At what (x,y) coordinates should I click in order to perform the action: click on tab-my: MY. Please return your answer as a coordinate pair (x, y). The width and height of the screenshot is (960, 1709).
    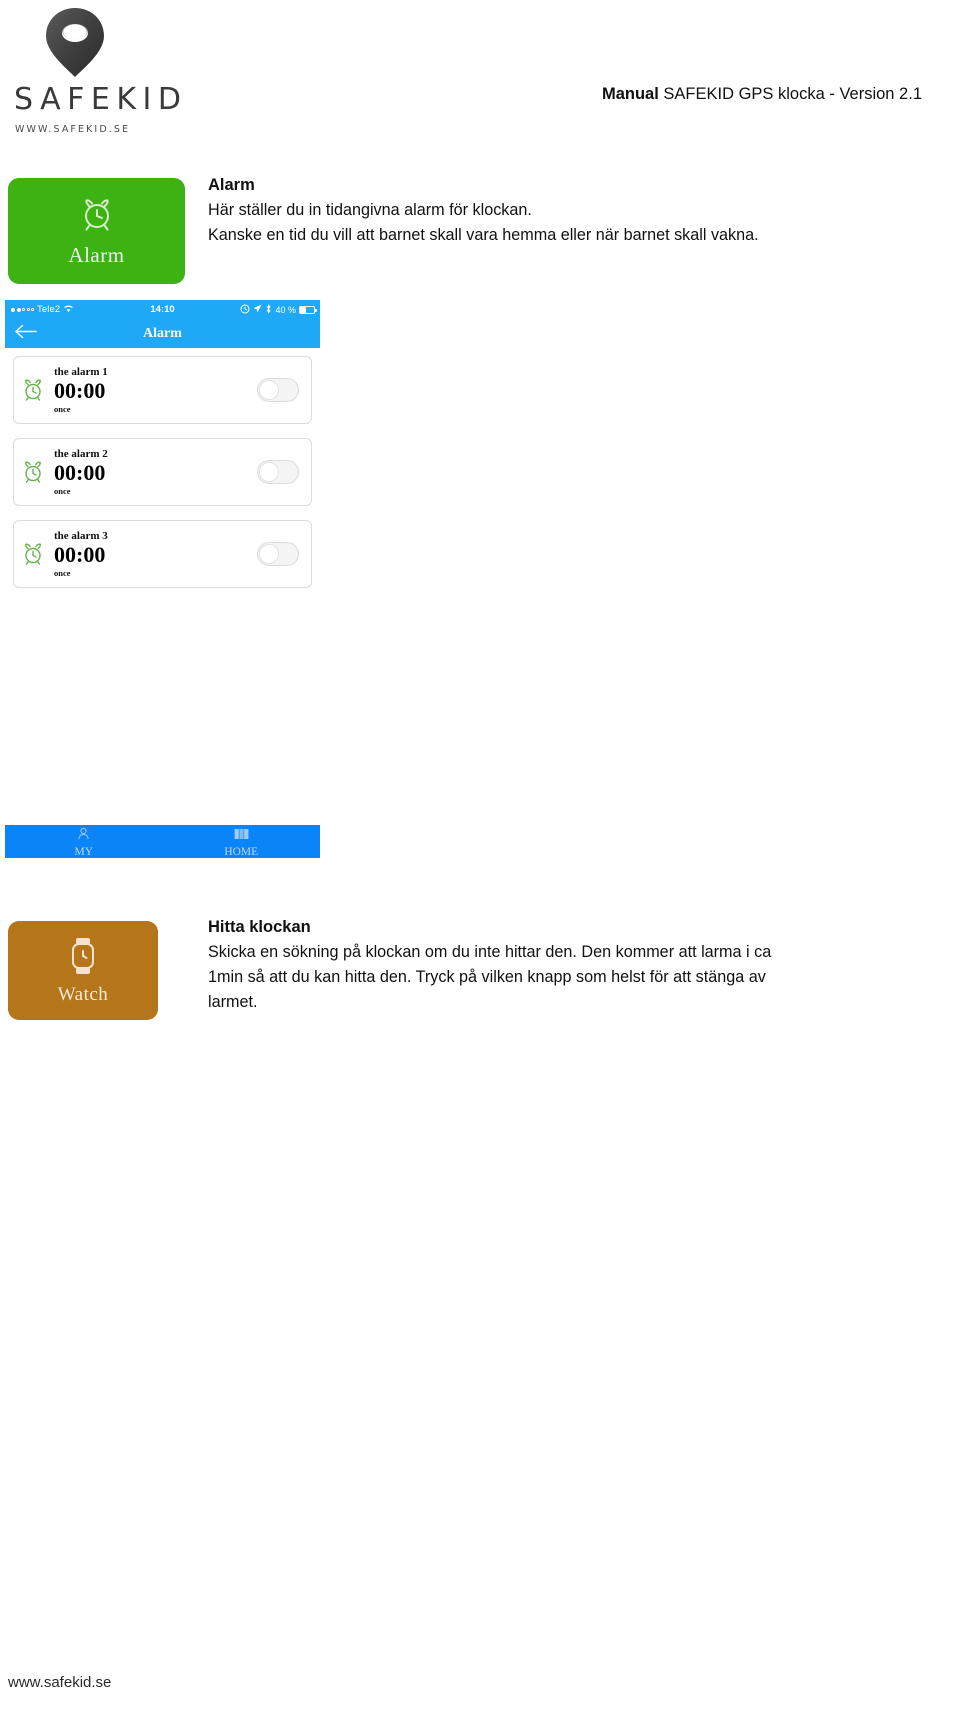
    Looking at the image, I should click on (84, 841).